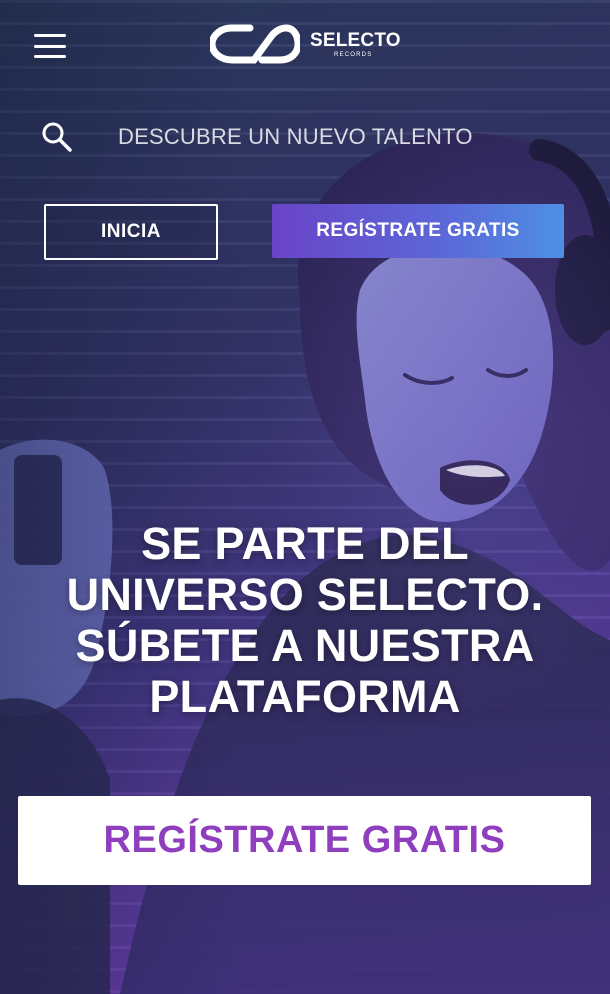  Describe the element at coordinates (131, 232) in the screenshot. I see `login-button: INICIA` at that location.